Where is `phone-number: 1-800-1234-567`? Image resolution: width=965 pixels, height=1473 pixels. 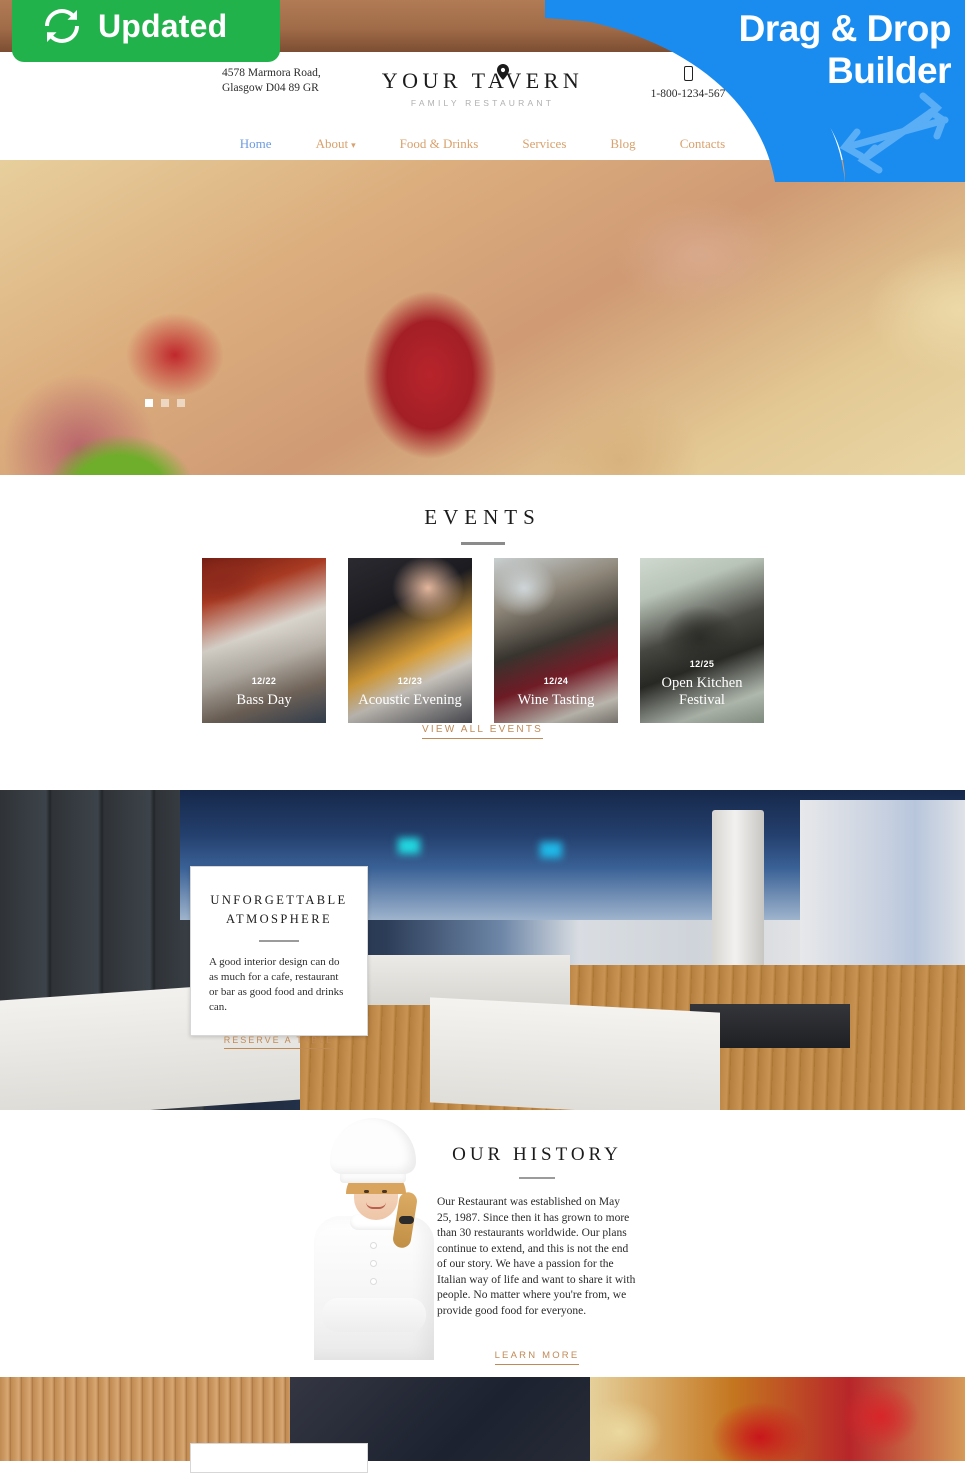
phone-number: 1-800-1234-567 is located at coordinates (688, 94).